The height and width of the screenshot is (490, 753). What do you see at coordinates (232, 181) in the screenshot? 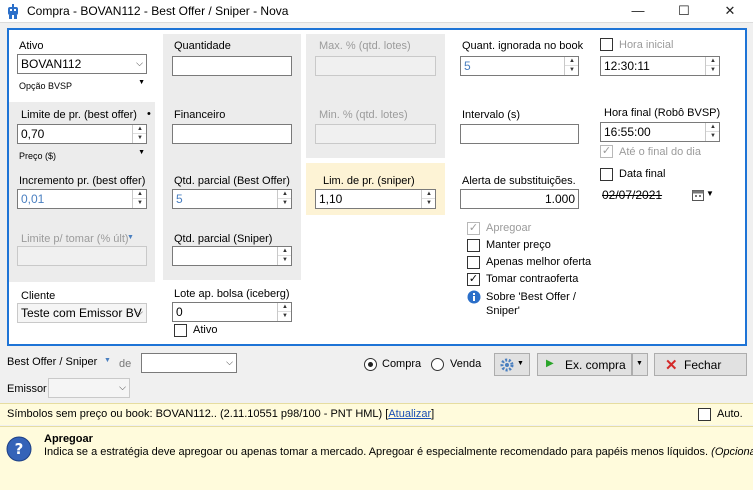
I see `qtd-parcial-best-label: Qtd. parcial (Best Offer)` at bounding box center [232, 181].